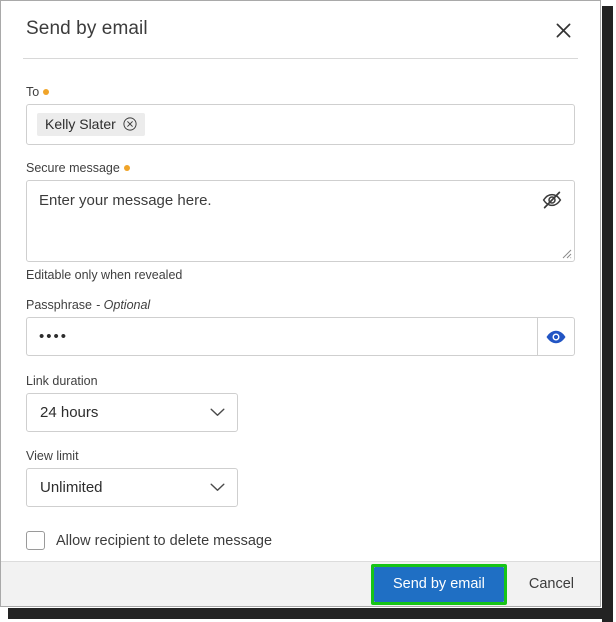 This screenshot has width=616, height=622. I want to click on allow-delete-option: Allow recipient to delete message, so click(149, 540).